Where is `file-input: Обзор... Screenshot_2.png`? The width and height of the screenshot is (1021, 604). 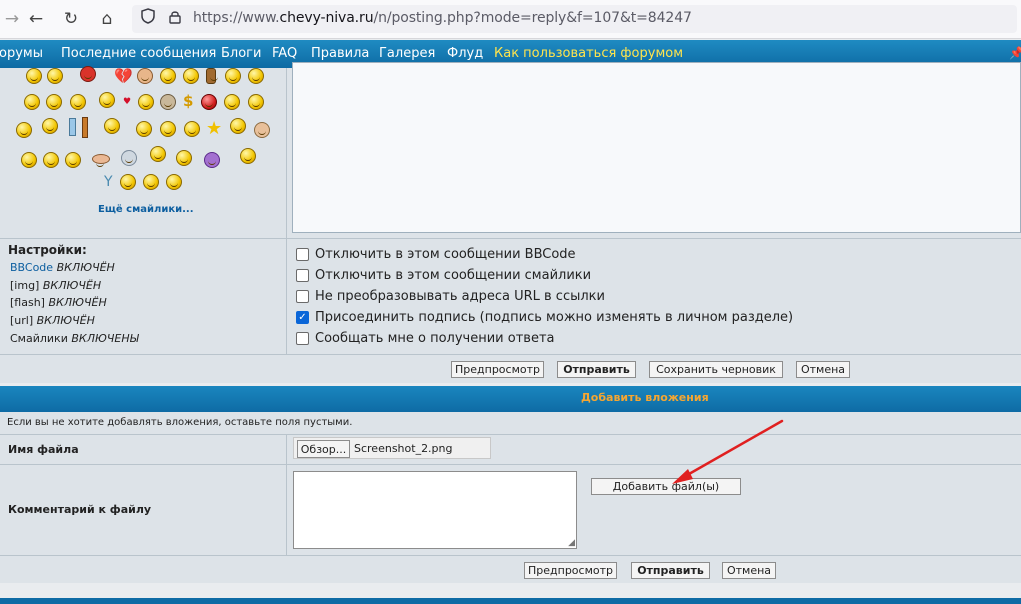 file-input: Обзор... Screenshot_2.png is located at coordinates (392, 448).